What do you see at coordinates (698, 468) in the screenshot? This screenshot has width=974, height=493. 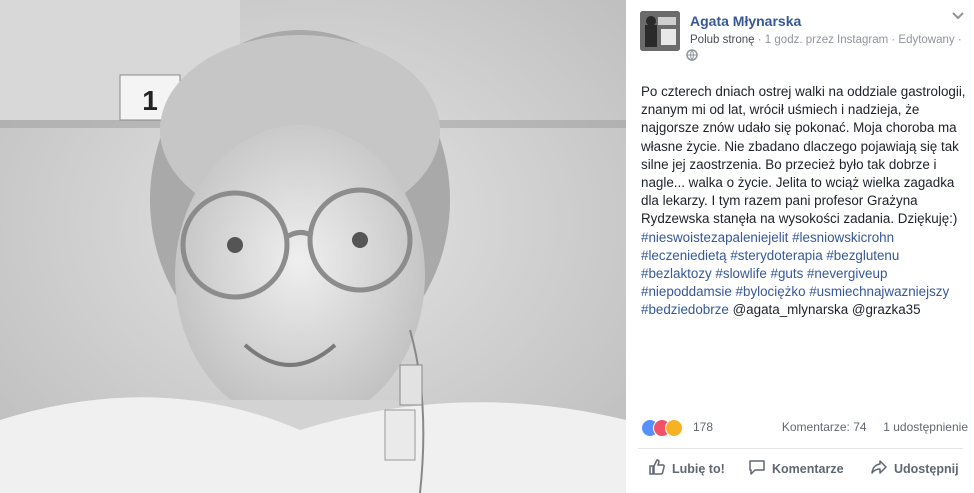 I see `like-button-label: Lubię to!` at bounding box center [698, 468].